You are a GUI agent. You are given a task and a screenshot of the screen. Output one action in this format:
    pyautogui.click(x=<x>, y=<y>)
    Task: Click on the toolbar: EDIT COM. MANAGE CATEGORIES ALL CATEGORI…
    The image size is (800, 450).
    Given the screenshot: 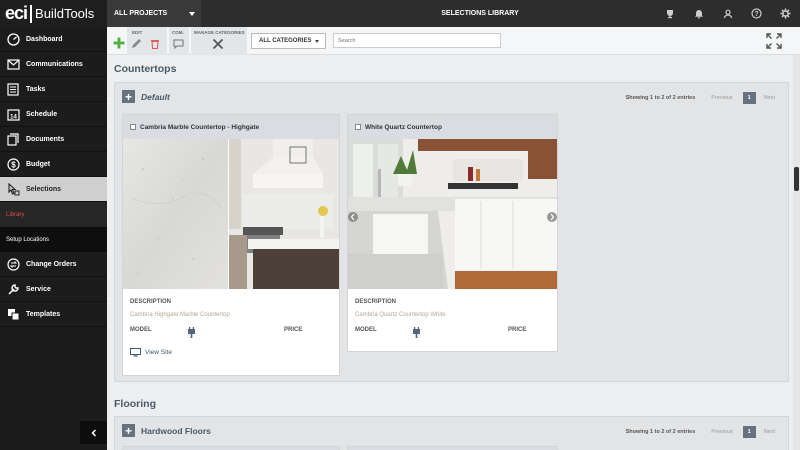 What is the action you would take?
    pyautogui.click(x=453, y=41)
    